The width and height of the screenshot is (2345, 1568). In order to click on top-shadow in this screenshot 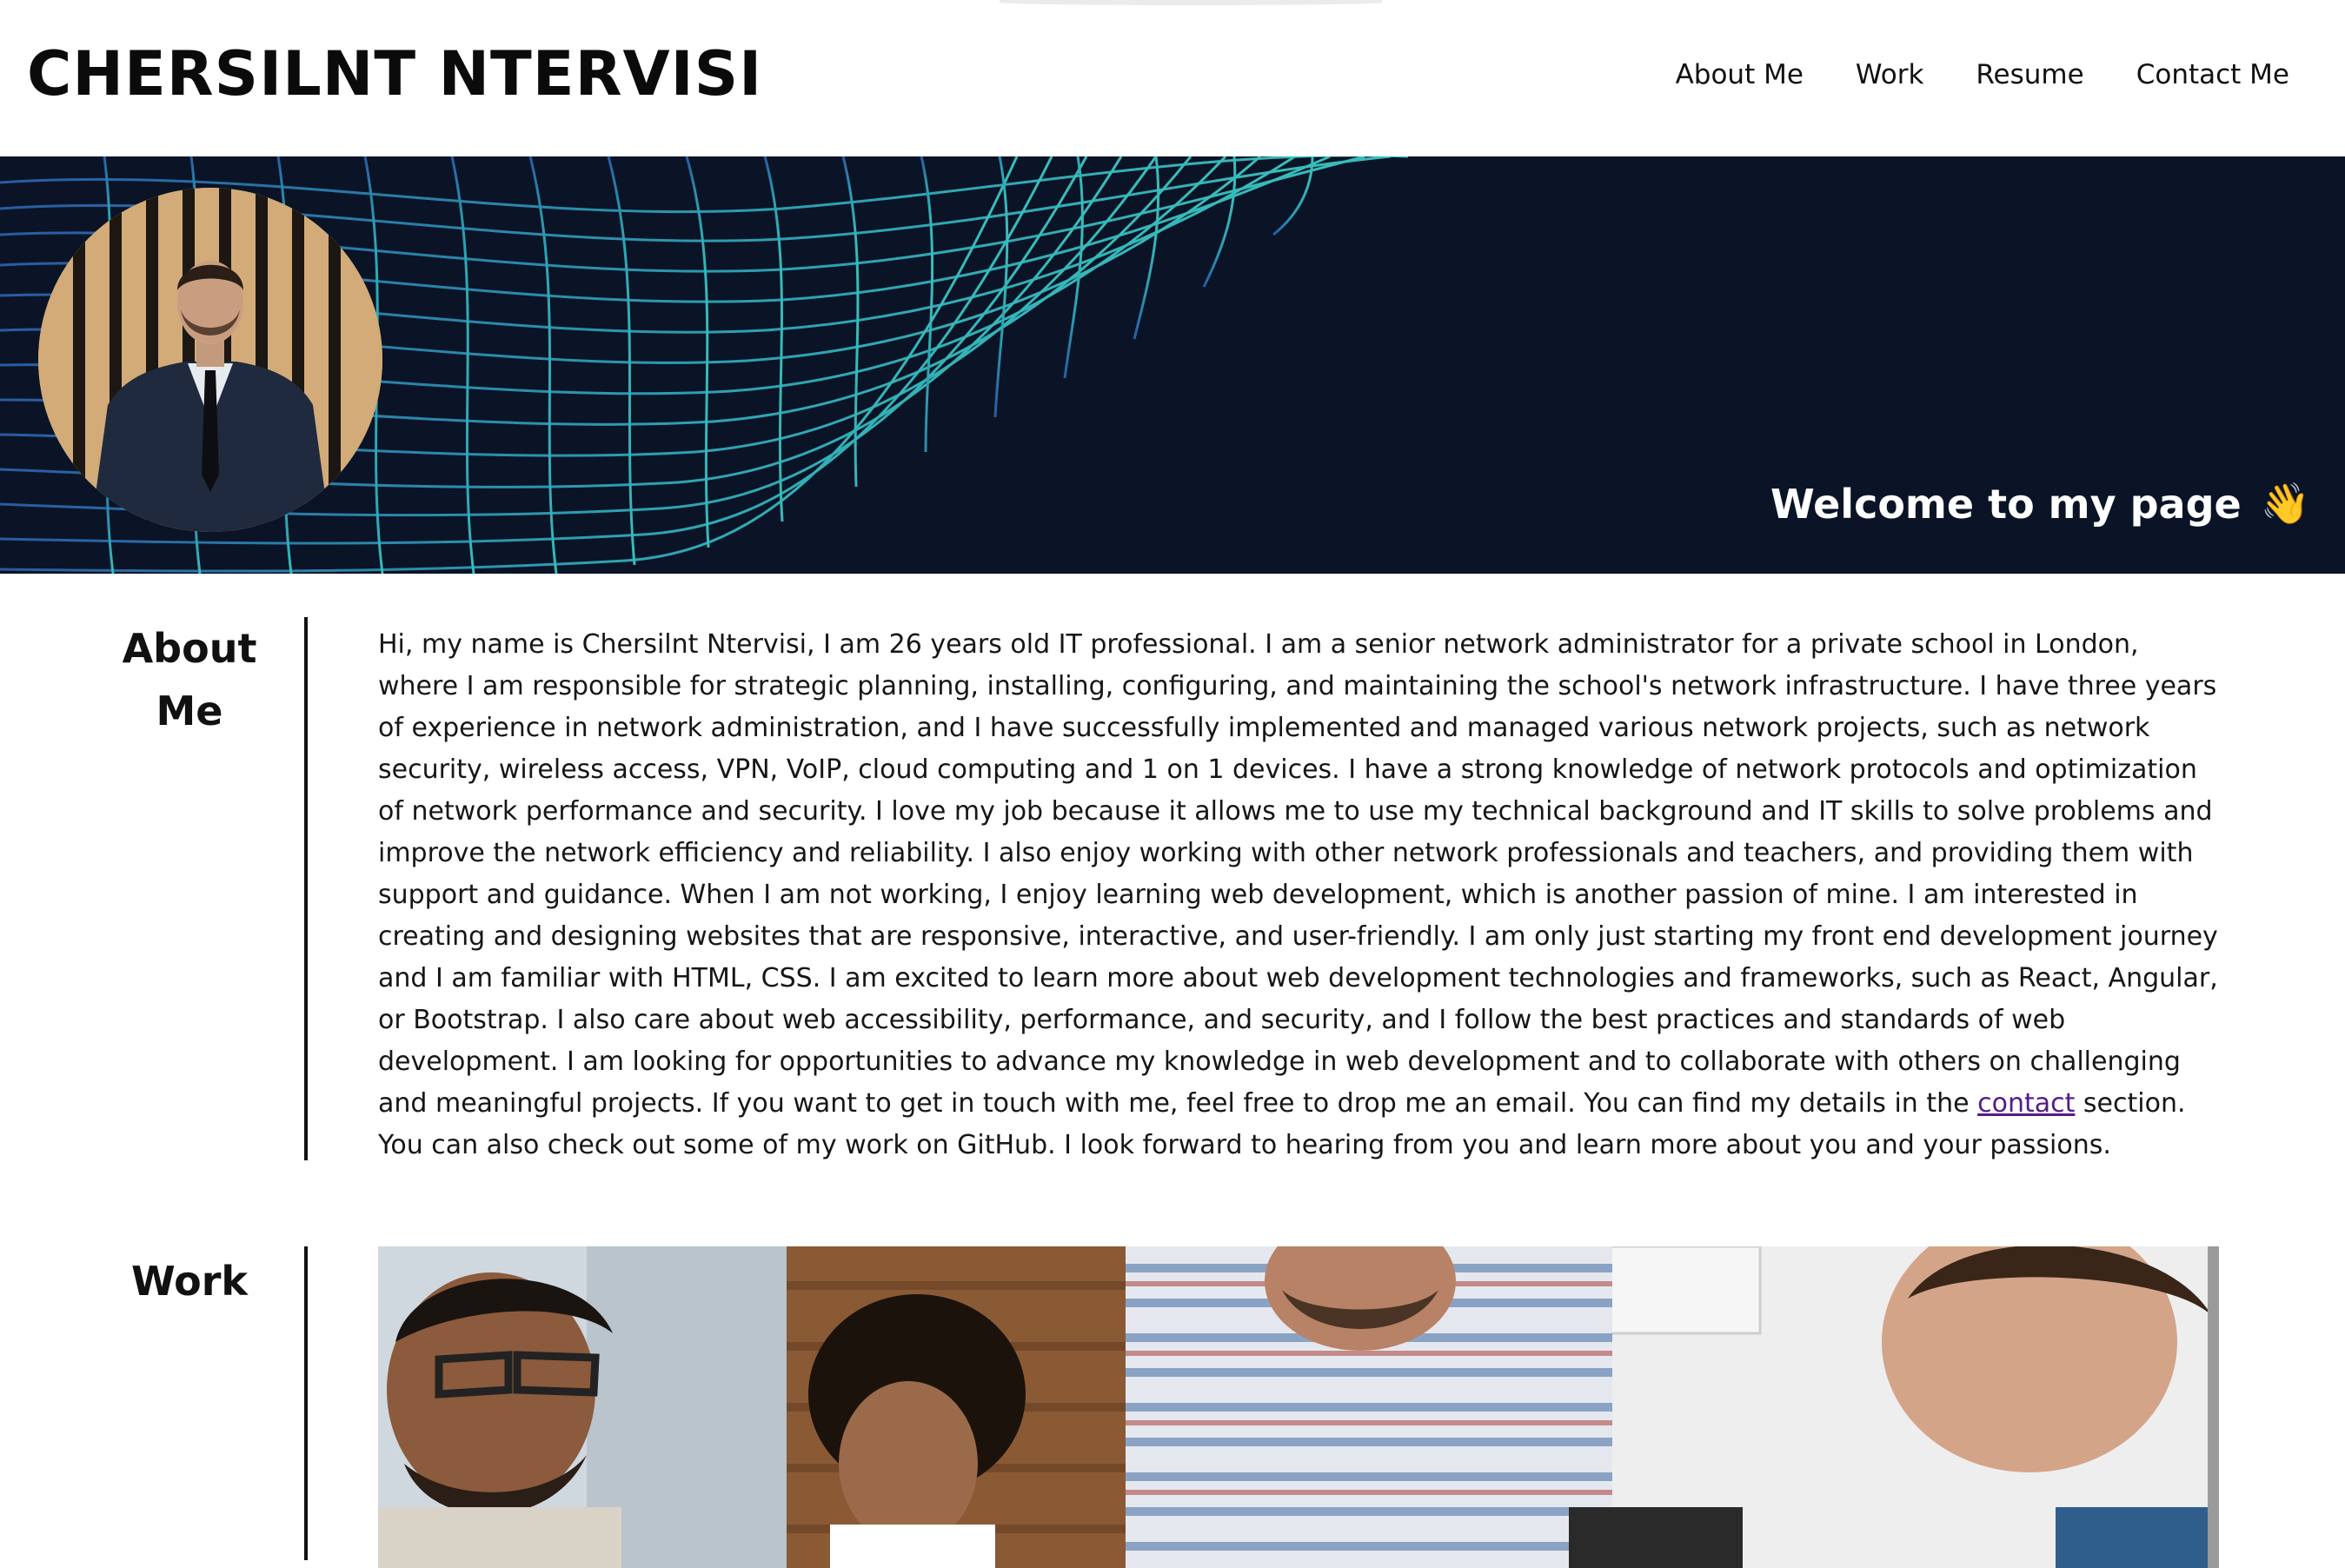, I will do `click(1191, 2)`.